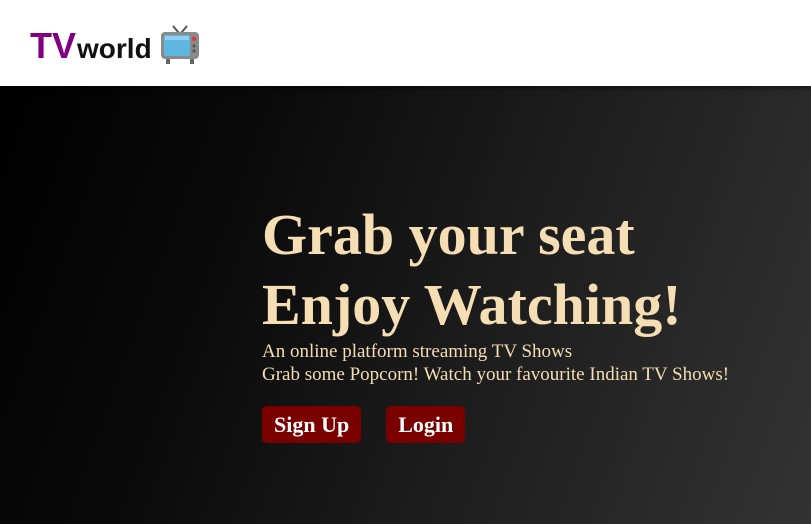 This screenshot has height=524, width=811. Describe the element at coordinates (179, 44) in the screenshot. I see `television-icon` at that location.